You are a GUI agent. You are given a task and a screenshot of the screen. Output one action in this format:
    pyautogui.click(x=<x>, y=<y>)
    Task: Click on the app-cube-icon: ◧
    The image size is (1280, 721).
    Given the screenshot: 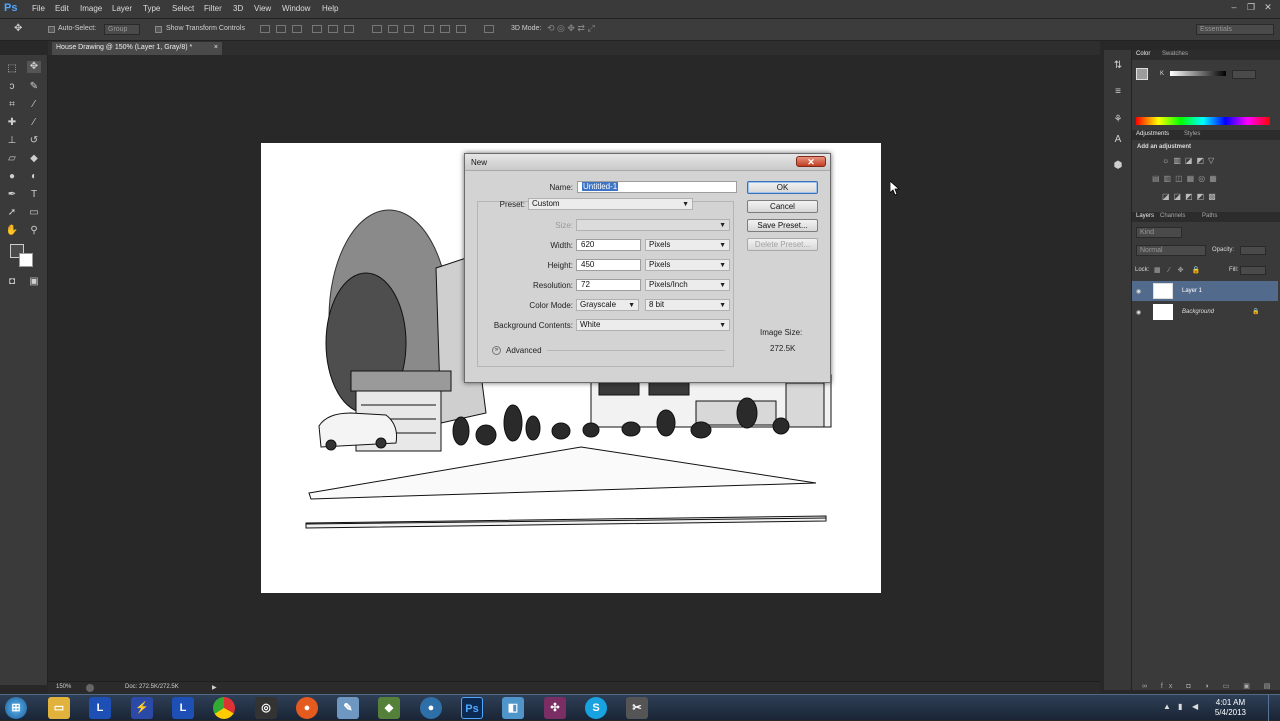 What is the action you would take?
    pyautogui.click(x=513, y=708)
    